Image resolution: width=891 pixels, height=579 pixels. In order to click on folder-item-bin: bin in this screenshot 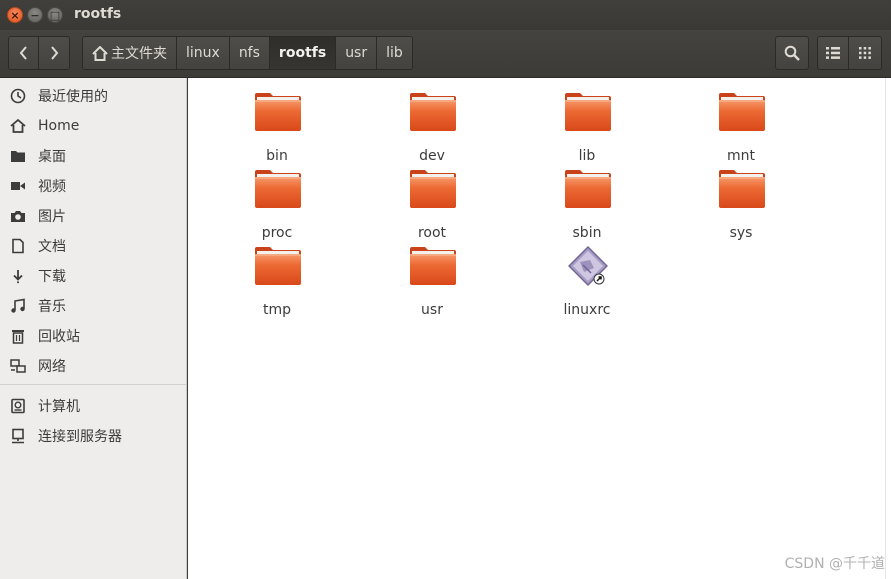, I will do `click(277, 128)`.